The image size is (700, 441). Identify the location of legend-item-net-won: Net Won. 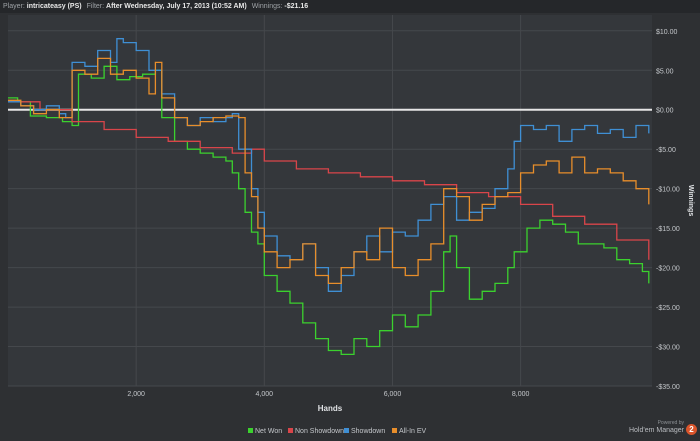
(265, 431).